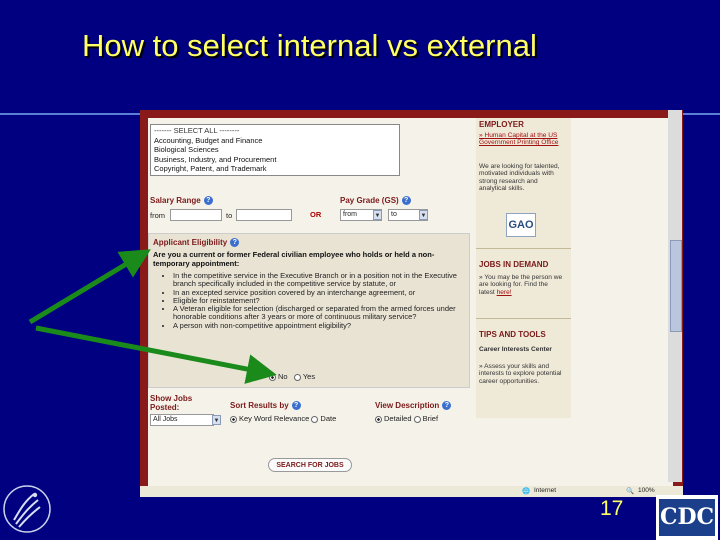 This screenshot has height=540, width=720. What do you see at coordinates (275, 131) in the screenshot?
I see `category-option: ------- SELECT ALL --------` at bounding box center [275, 131].